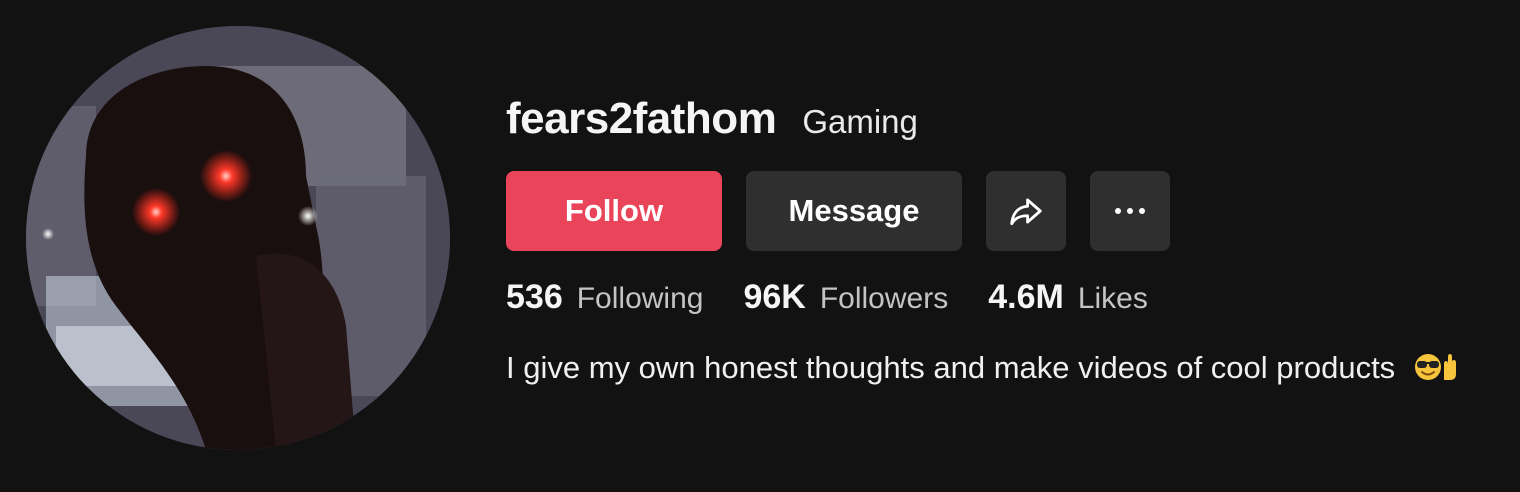 The height and width of the screenshot is (492, 1520). Describe the element at coordinates (1427, 367) in the screenshot. I see `sunglasses-face-emoji` at that location.